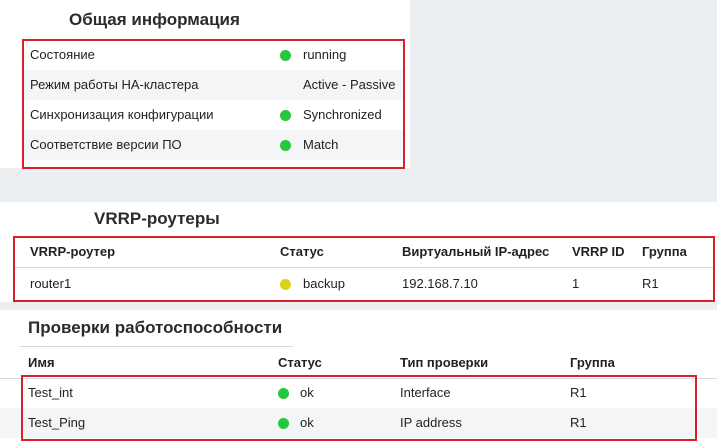  Describe the element at coordinates (155, 327) in the screenshot. I see `health-title: Проверки работоспособности` at that location.